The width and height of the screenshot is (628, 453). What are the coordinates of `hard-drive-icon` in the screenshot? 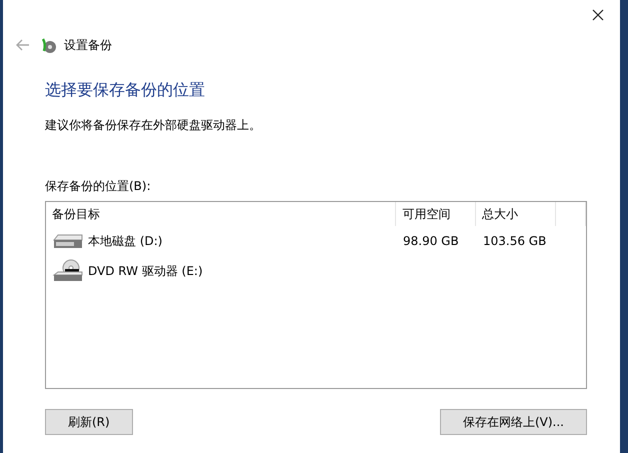 It's located at (68, 241).